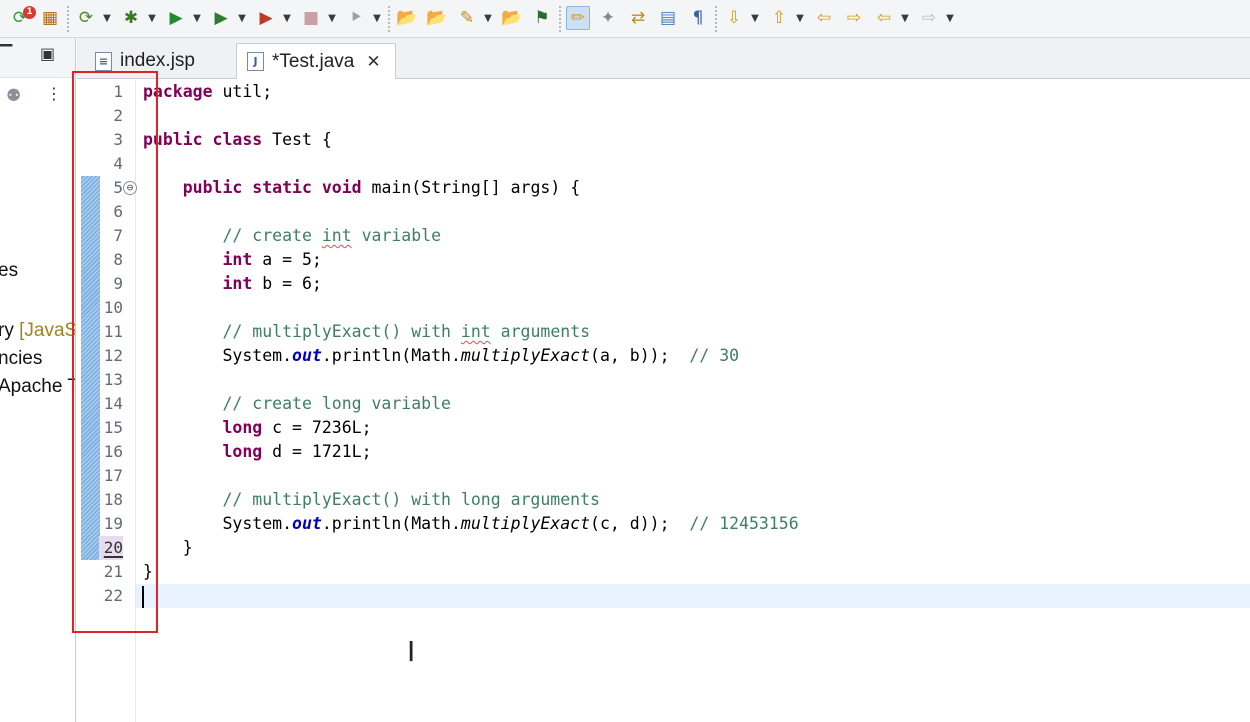 This screenshot has width=1250, height=722. Describe the element at coordinates (640, 523) in the screenshot. I see `code-token: (c, d));` at that location.